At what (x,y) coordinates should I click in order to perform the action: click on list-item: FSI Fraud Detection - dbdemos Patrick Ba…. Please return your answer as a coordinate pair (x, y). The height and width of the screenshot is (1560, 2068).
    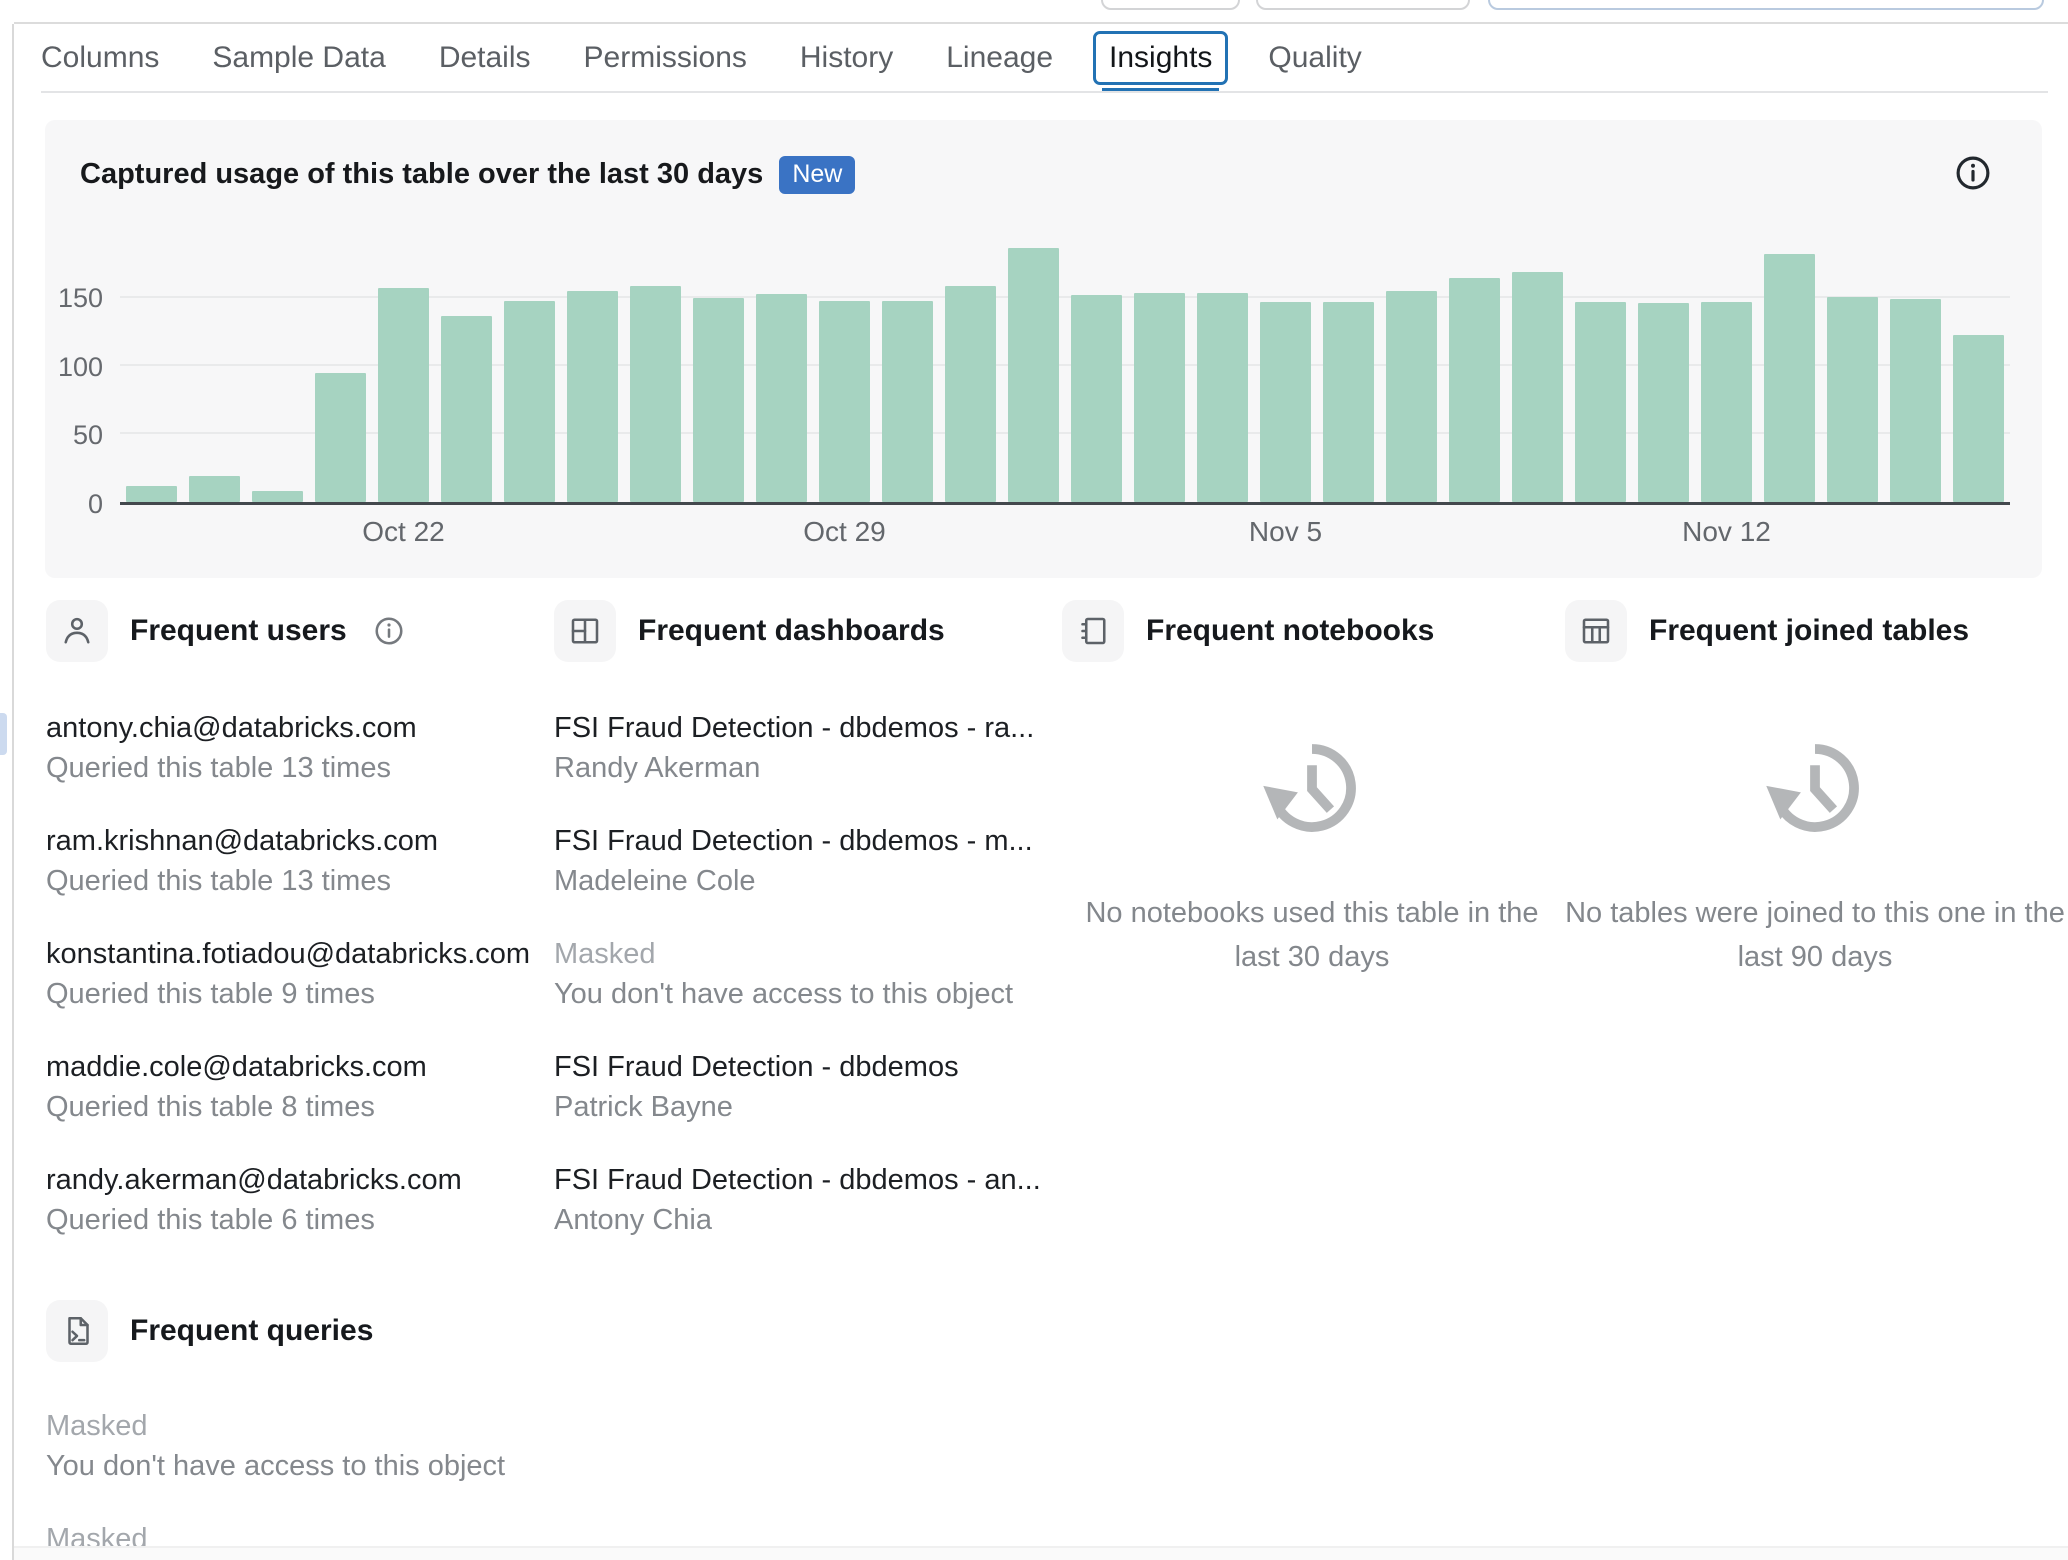
    Looking at the image, I should click on (804, 1087).